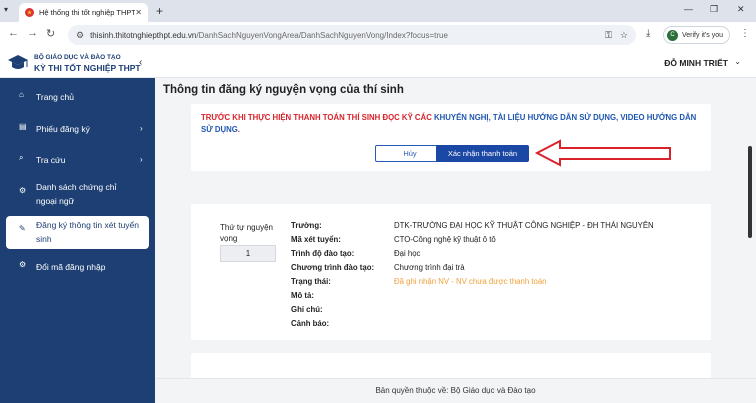  I want to click on field-label: Trạng thái:, so click(311, 281).